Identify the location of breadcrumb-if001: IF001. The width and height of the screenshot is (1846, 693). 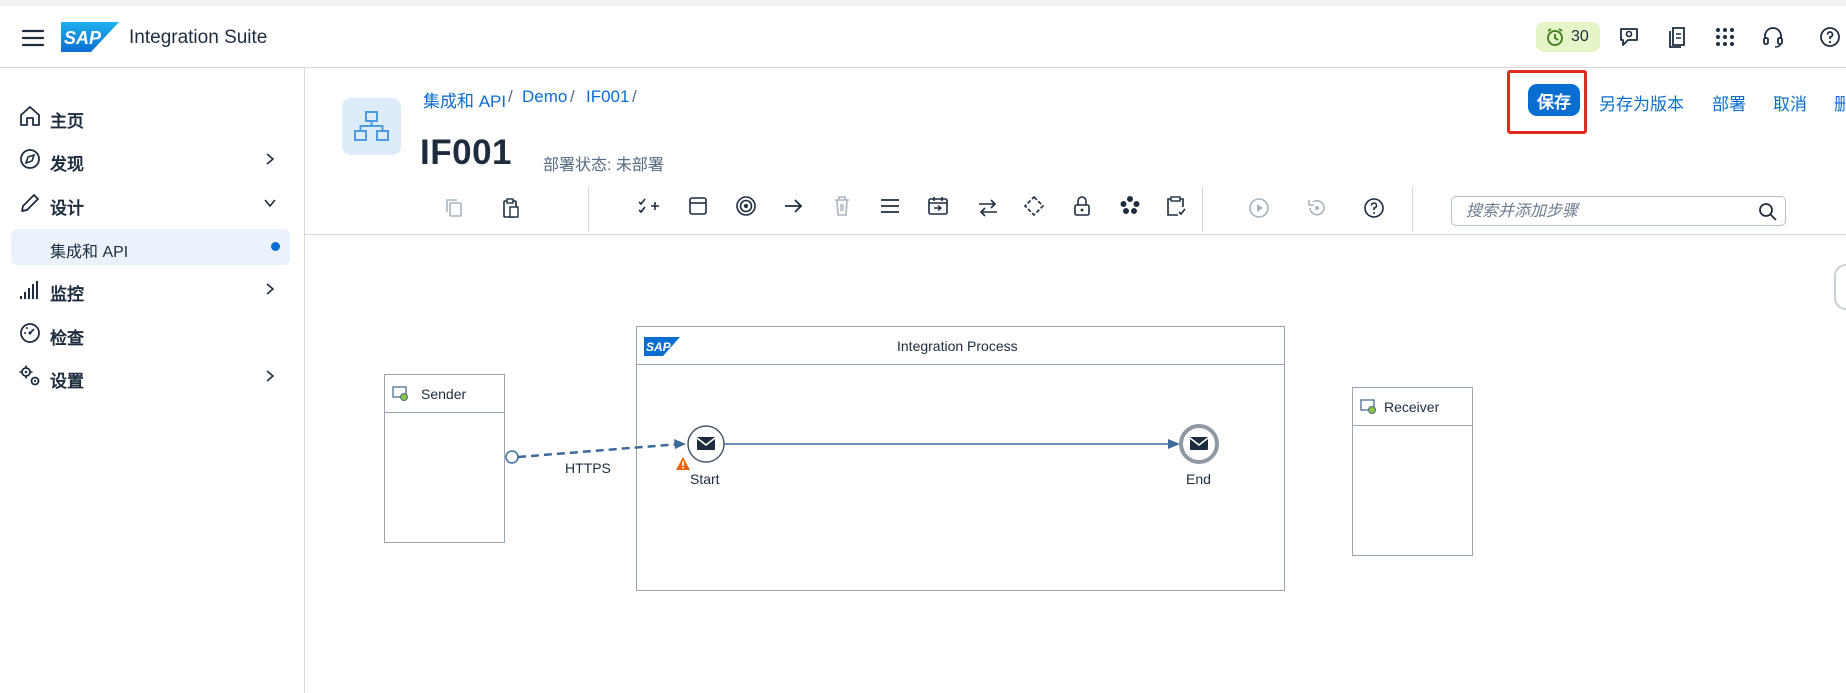
(607, 97).